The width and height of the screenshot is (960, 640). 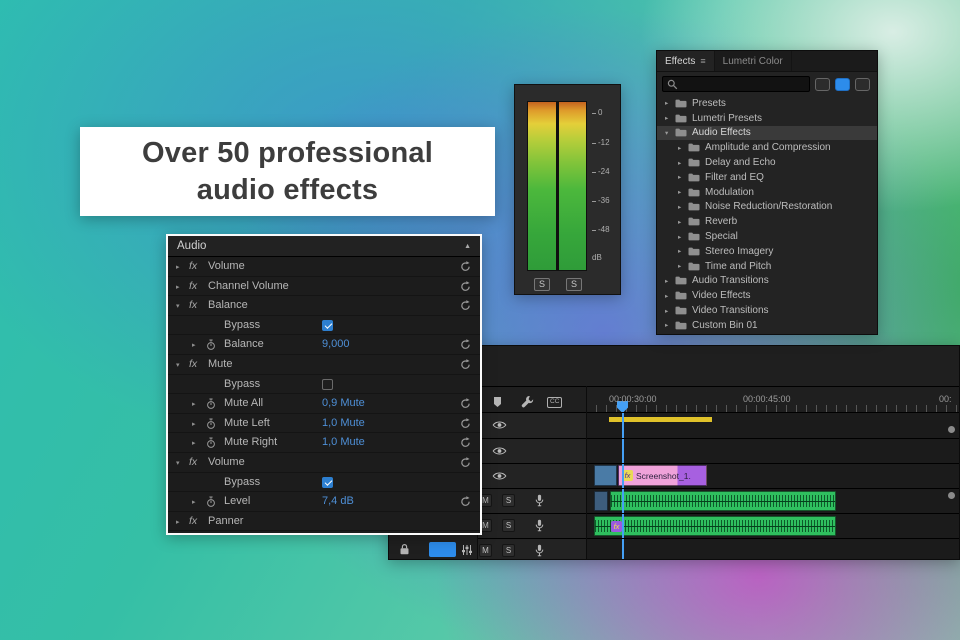 What do you see at coordinates (951, 429) in the screenshot?
I see `scrollbar-dot-top` at bounding box center [951, 429].